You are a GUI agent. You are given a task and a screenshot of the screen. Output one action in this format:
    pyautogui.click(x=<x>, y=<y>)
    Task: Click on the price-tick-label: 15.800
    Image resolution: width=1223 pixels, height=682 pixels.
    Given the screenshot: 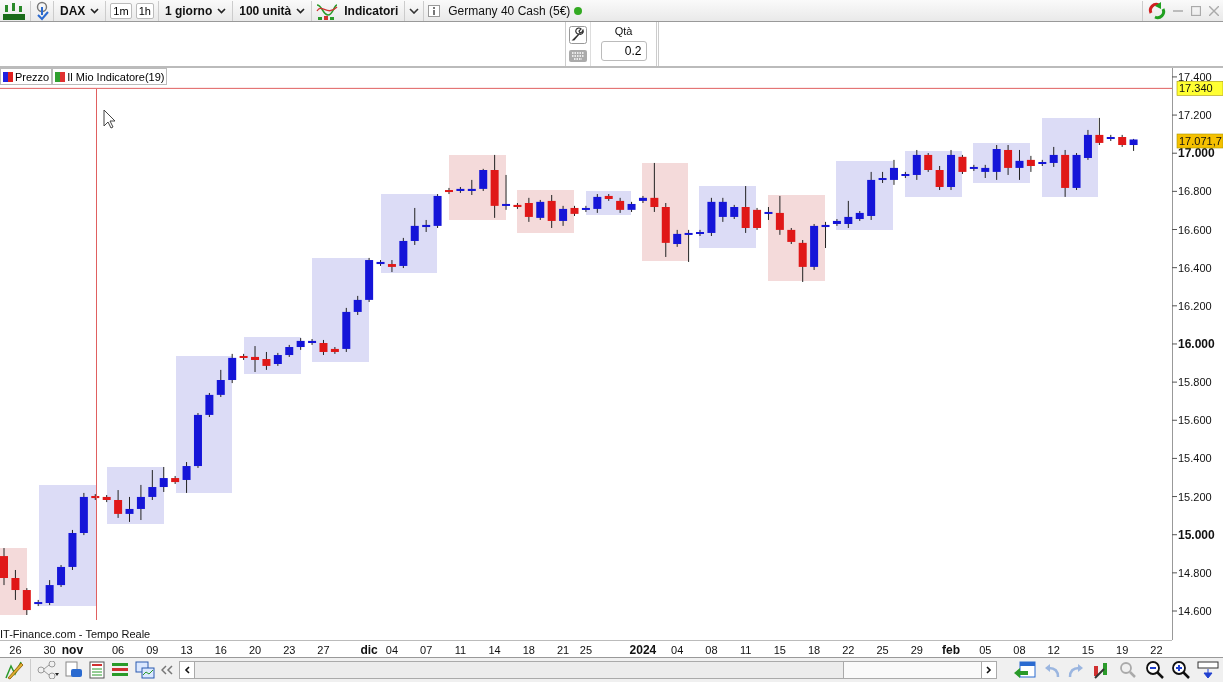 What is the action you would take?
    pyautogui.click(x=1195, y=382)
    